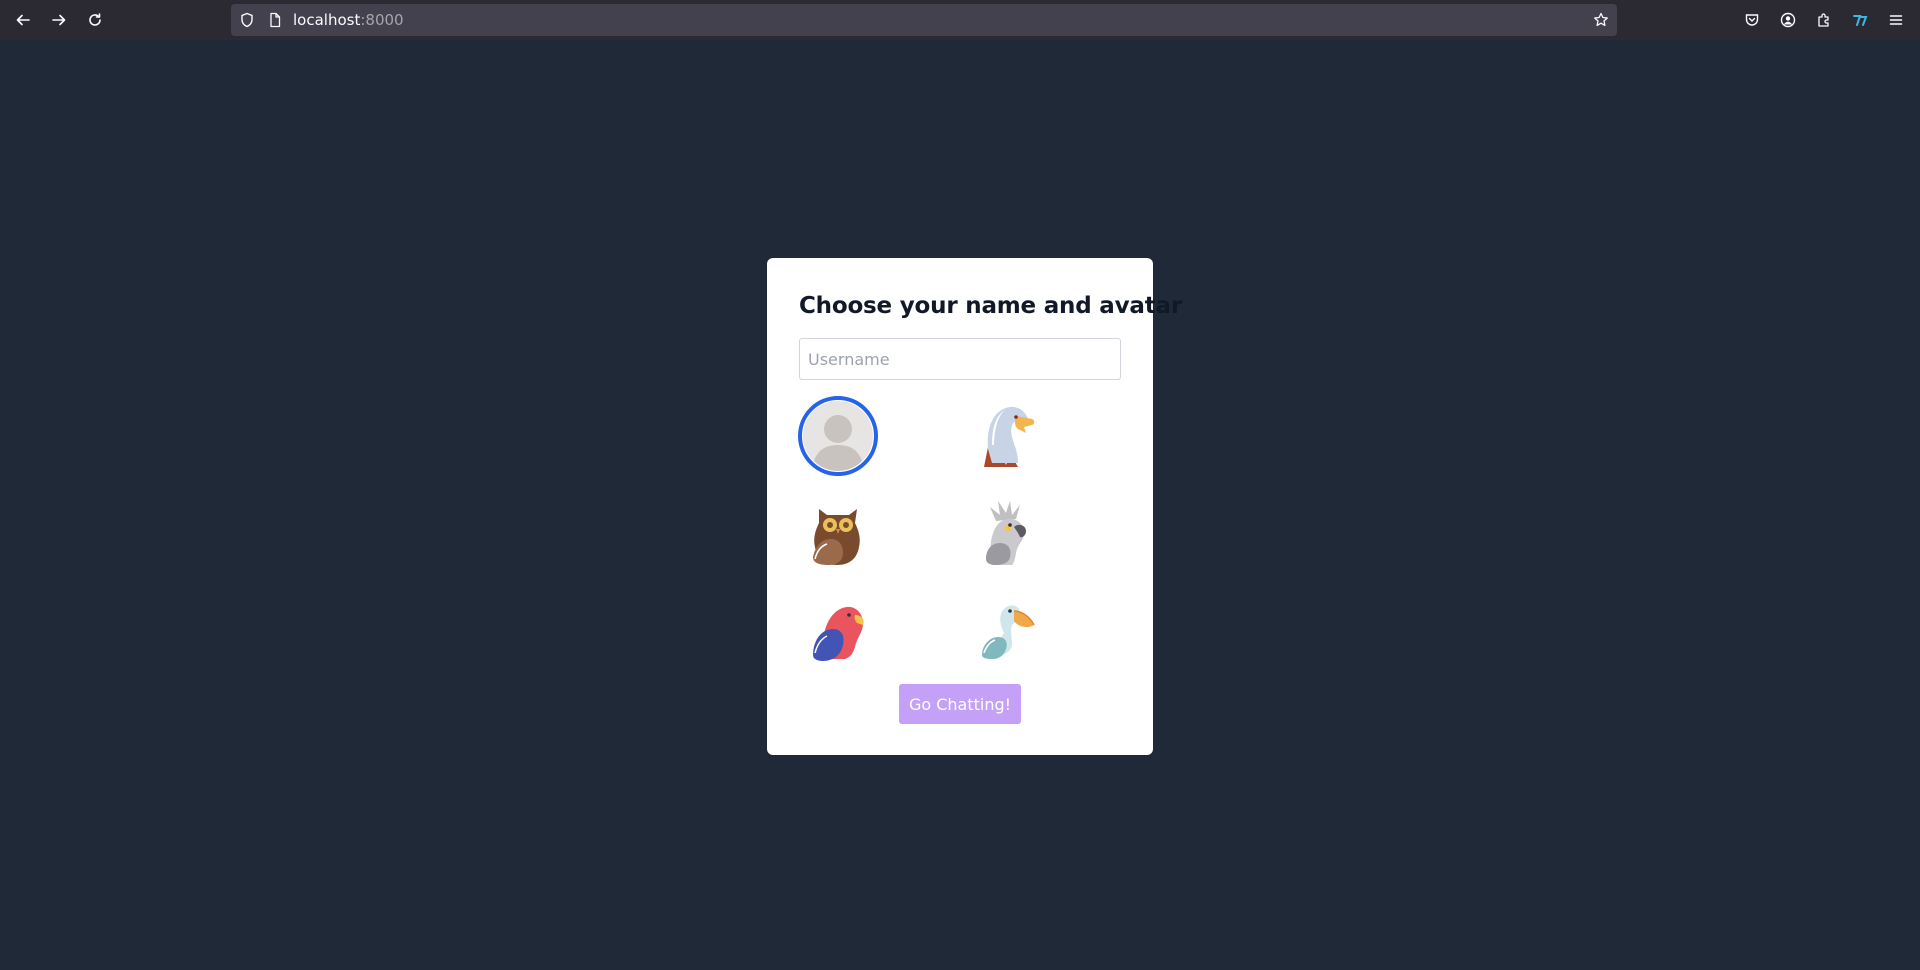 This screenshot has height=970, width=1920. What do you see at coordinates (247, 20) in the screenshot?
I see `shield-icon` at bounding box center [247, 20].